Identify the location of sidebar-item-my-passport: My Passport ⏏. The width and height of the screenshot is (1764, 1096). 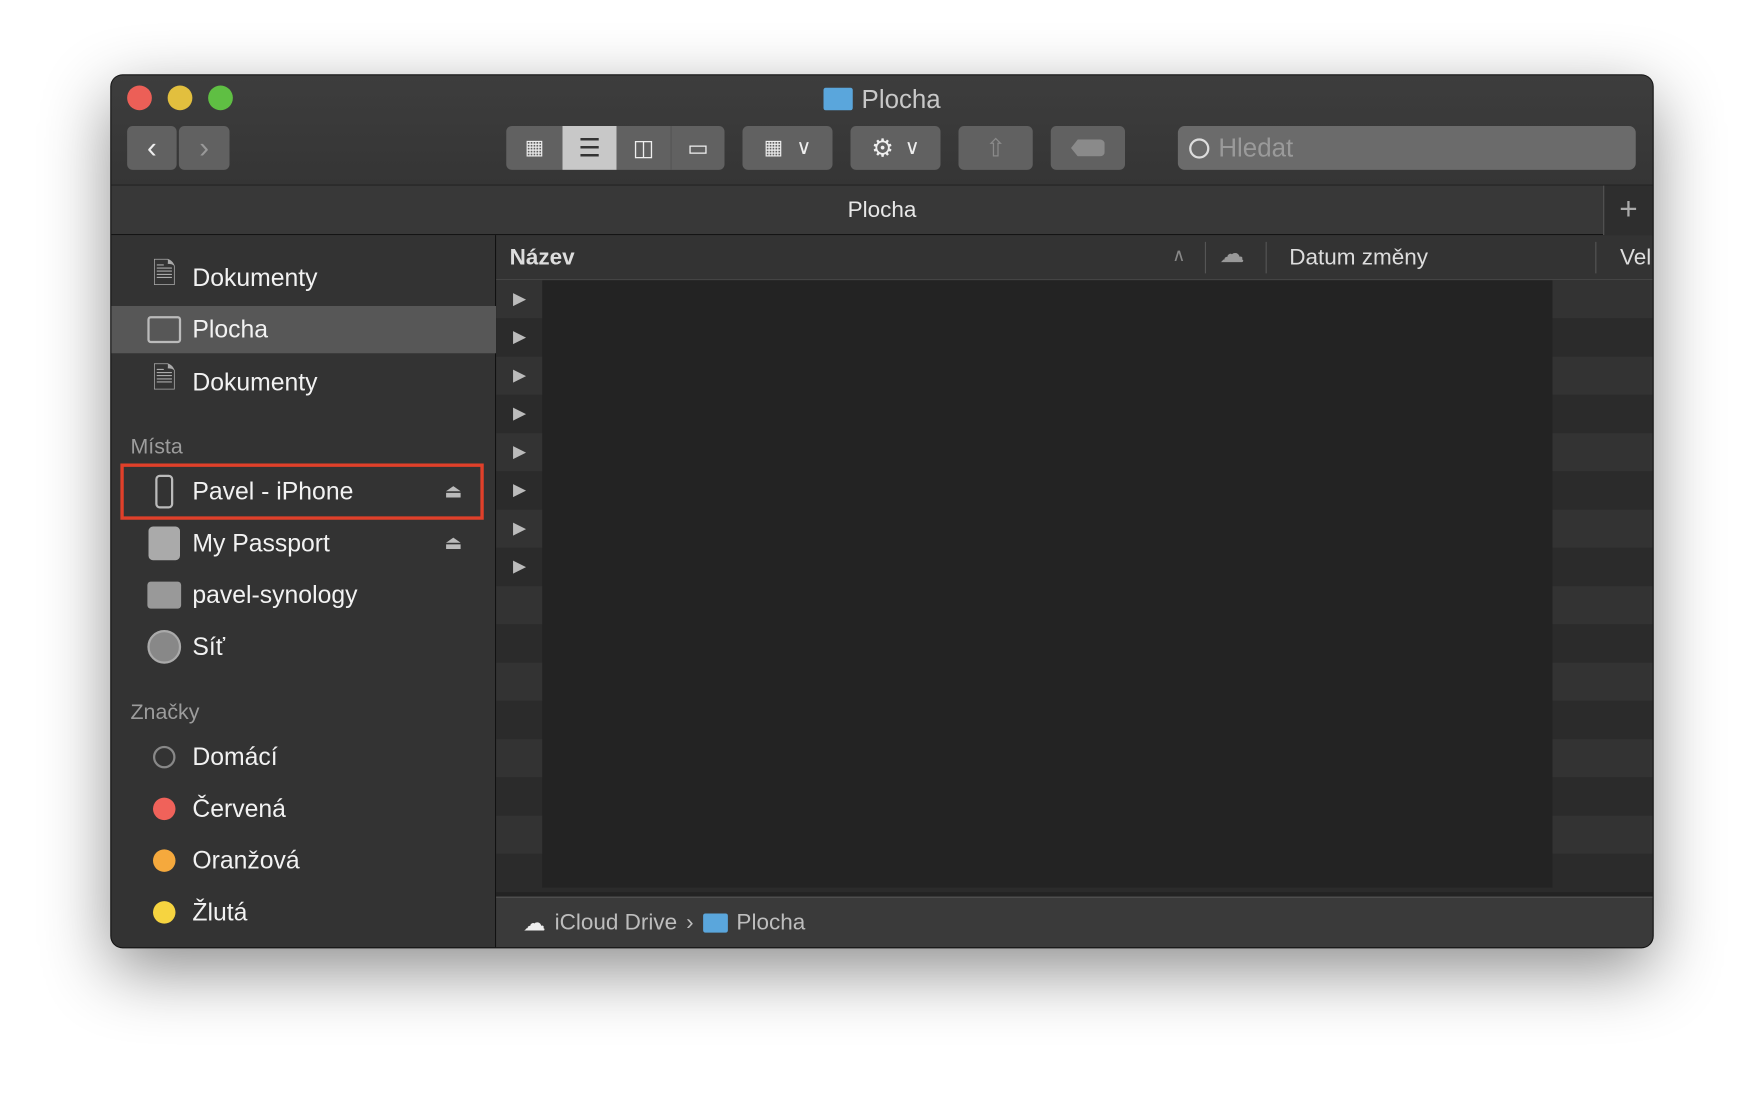
(303, 543).